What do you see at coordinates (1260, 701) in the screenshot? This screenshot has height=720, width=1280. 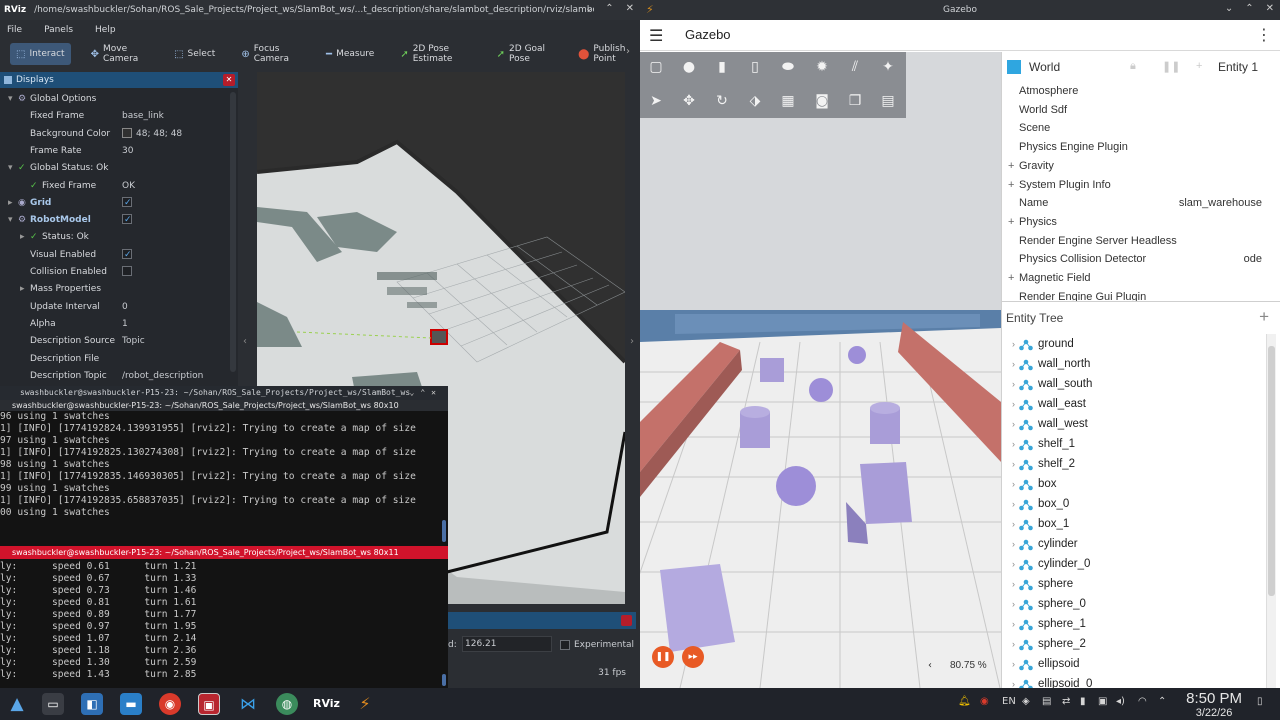 I see `show-desktop-icon: ▯` at bounding box center [1260, 701].